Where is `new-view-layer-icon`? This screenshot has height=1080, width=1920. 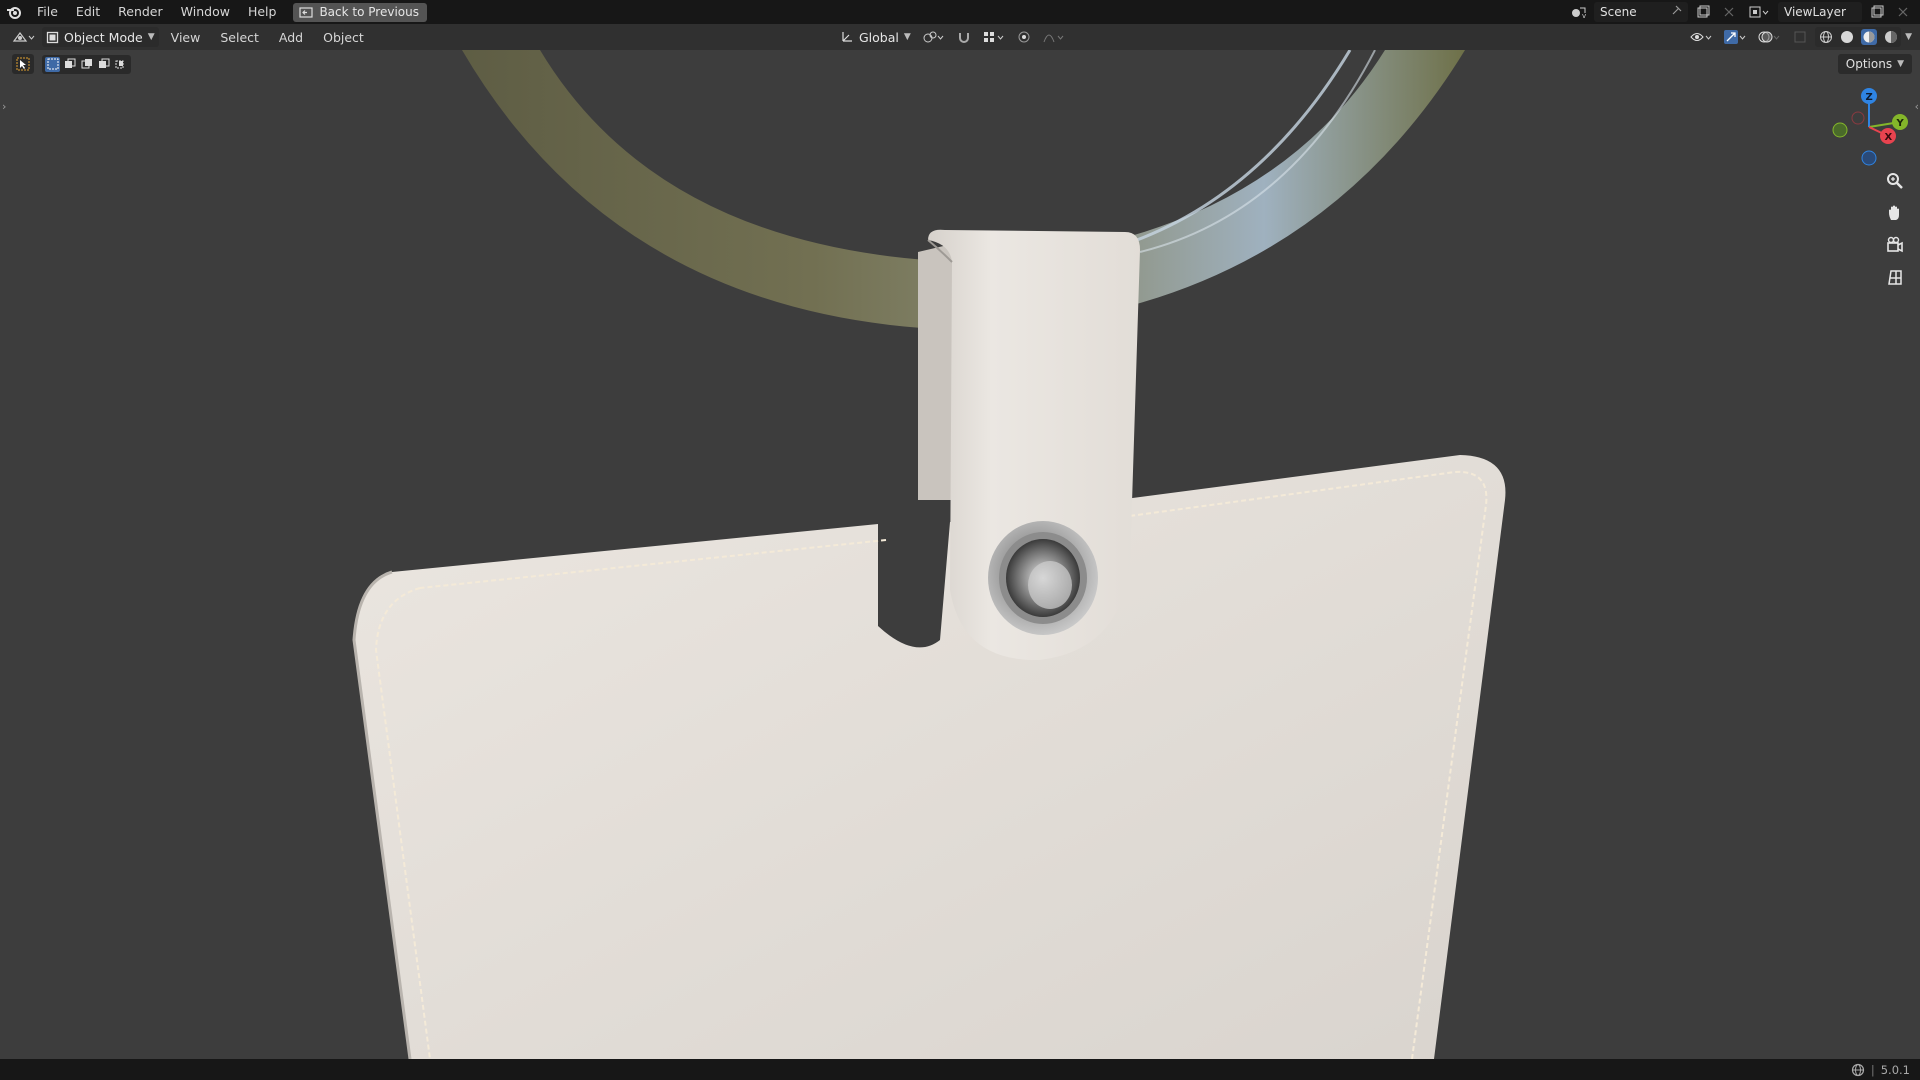
new-view-layer-icon is located at coordinates (1877, 12).